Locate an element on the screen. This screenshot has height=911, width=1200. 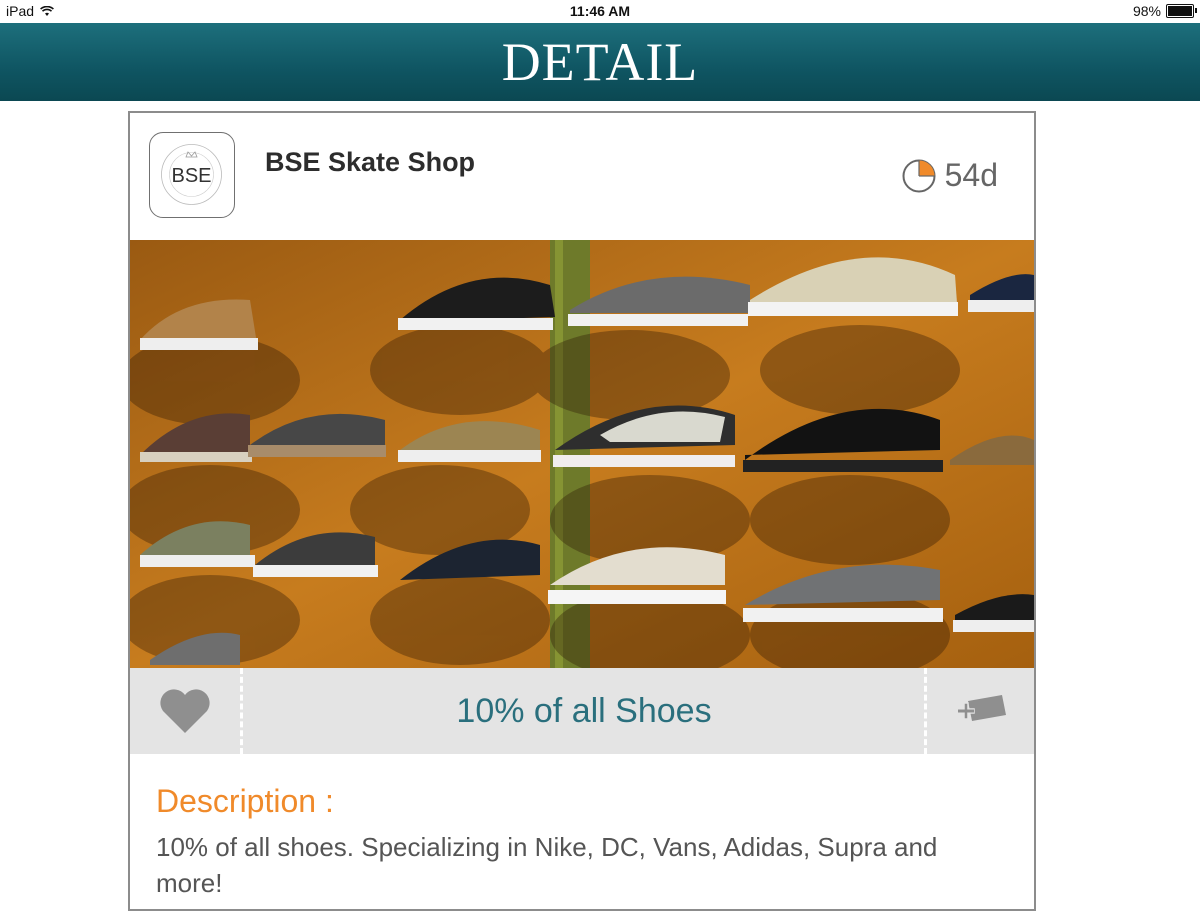
shop-logo: BSE is located at coordinates (192, 175).